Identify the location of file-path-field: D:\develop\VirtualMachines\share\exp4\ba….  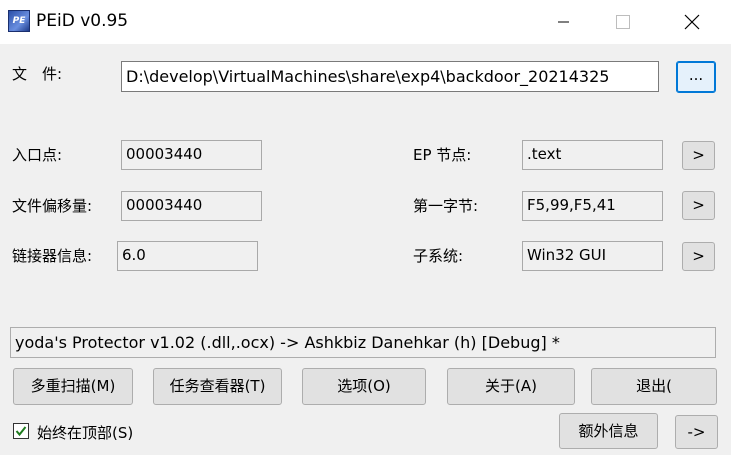
(390, 76).